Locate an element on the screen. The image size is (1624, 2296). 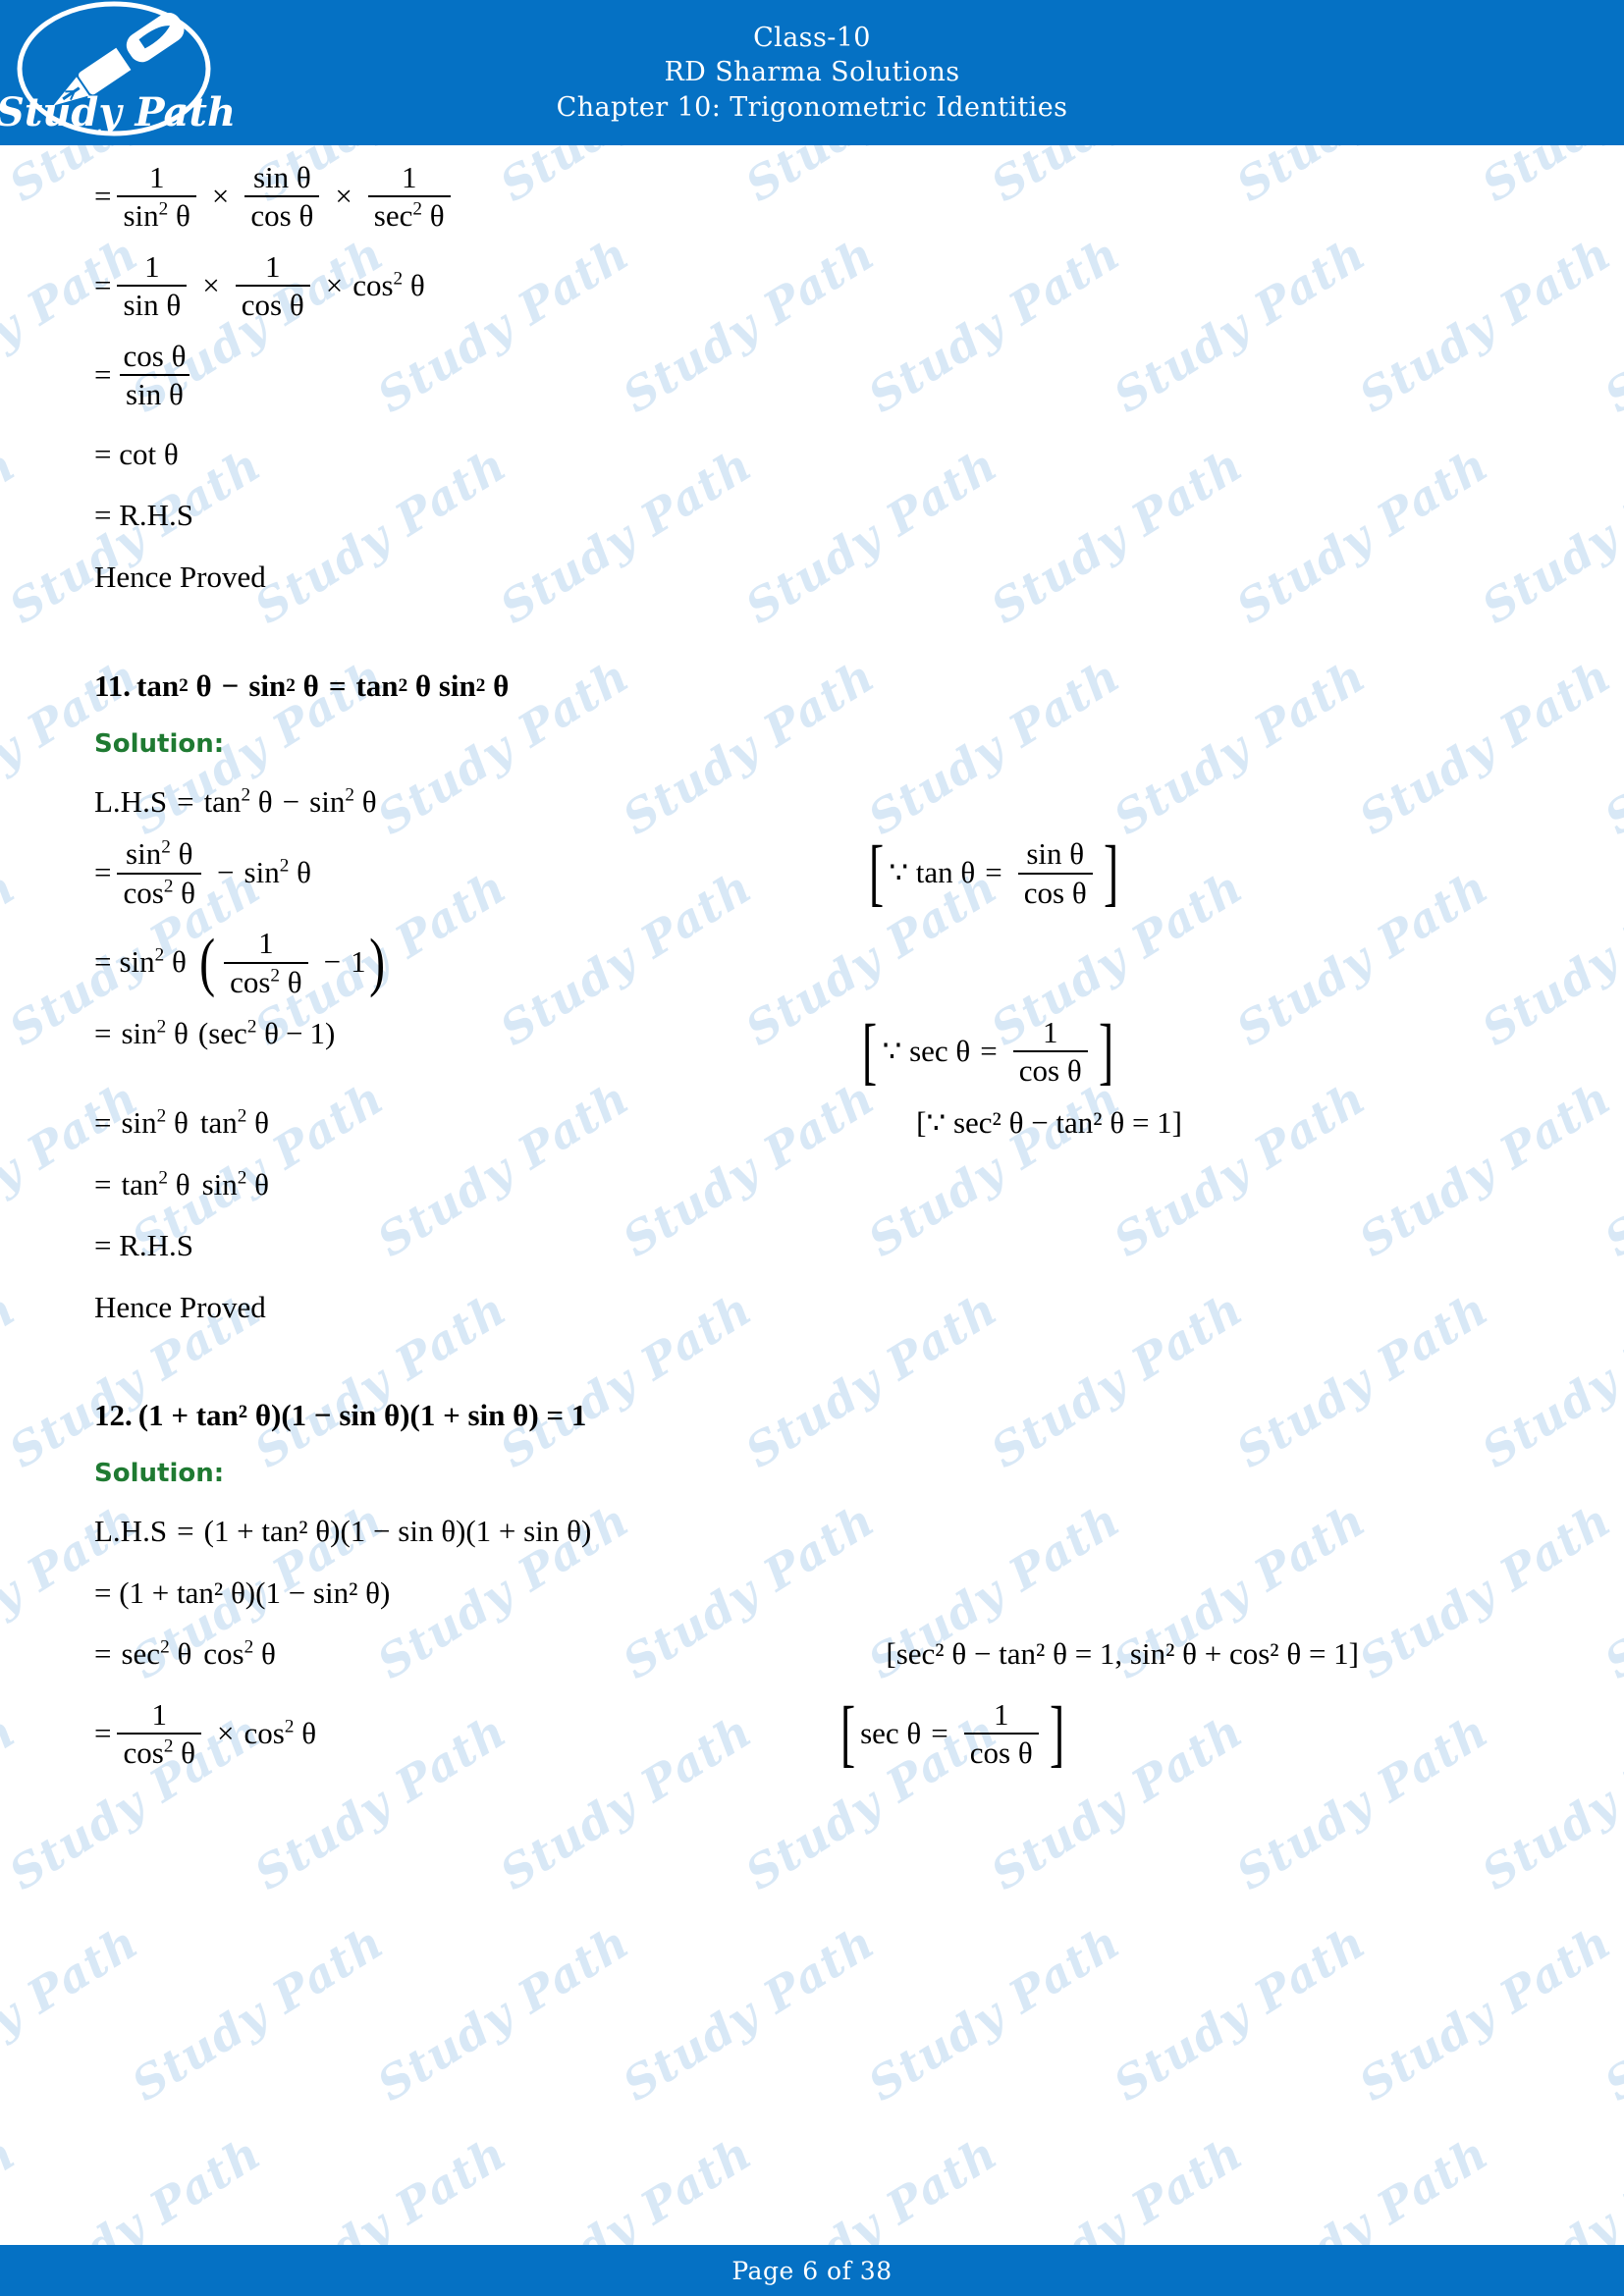
fountain-pen-icon: Study Path is located at coordinates (118, 68).